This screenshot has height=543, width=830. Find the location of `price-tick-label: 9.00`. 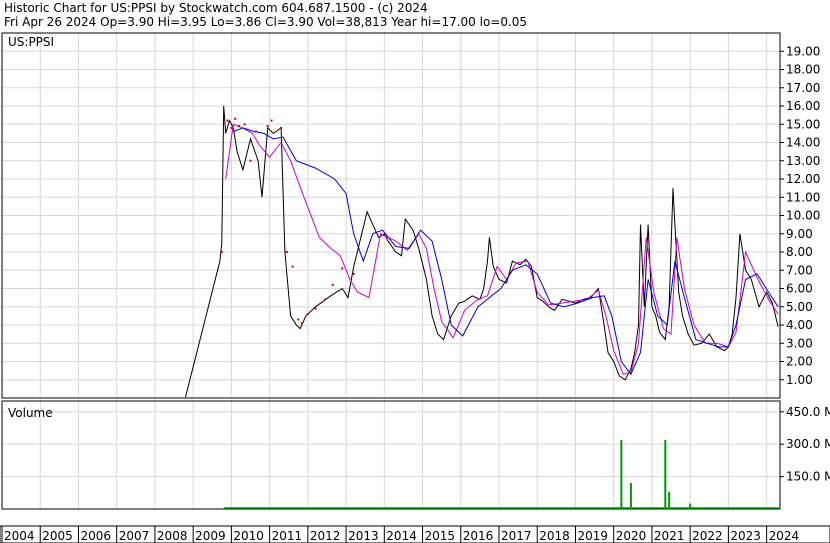

price-tick-label: 9.00 is located at coordinates (799, 234).